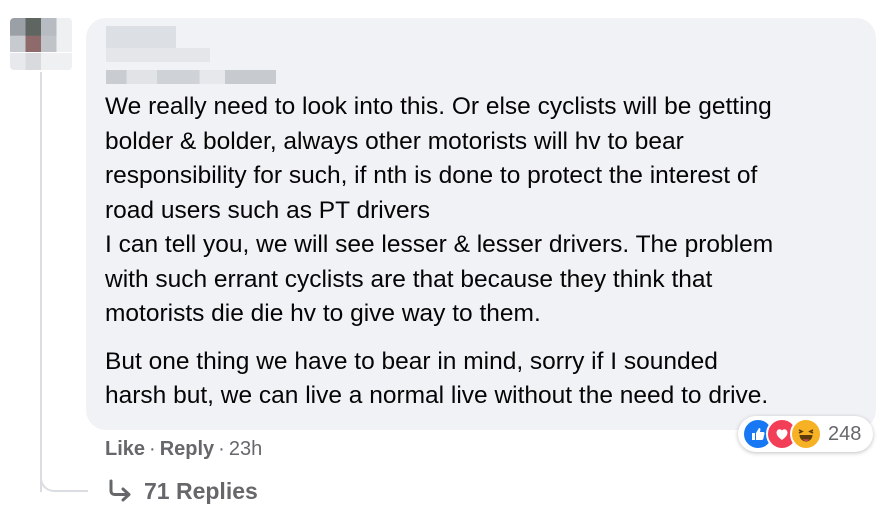 The height and width of the screenshot is (506, 894). Describe the element at coordinates (245, 449) in the screenshot. I see `timestamp: 23h` at that location.